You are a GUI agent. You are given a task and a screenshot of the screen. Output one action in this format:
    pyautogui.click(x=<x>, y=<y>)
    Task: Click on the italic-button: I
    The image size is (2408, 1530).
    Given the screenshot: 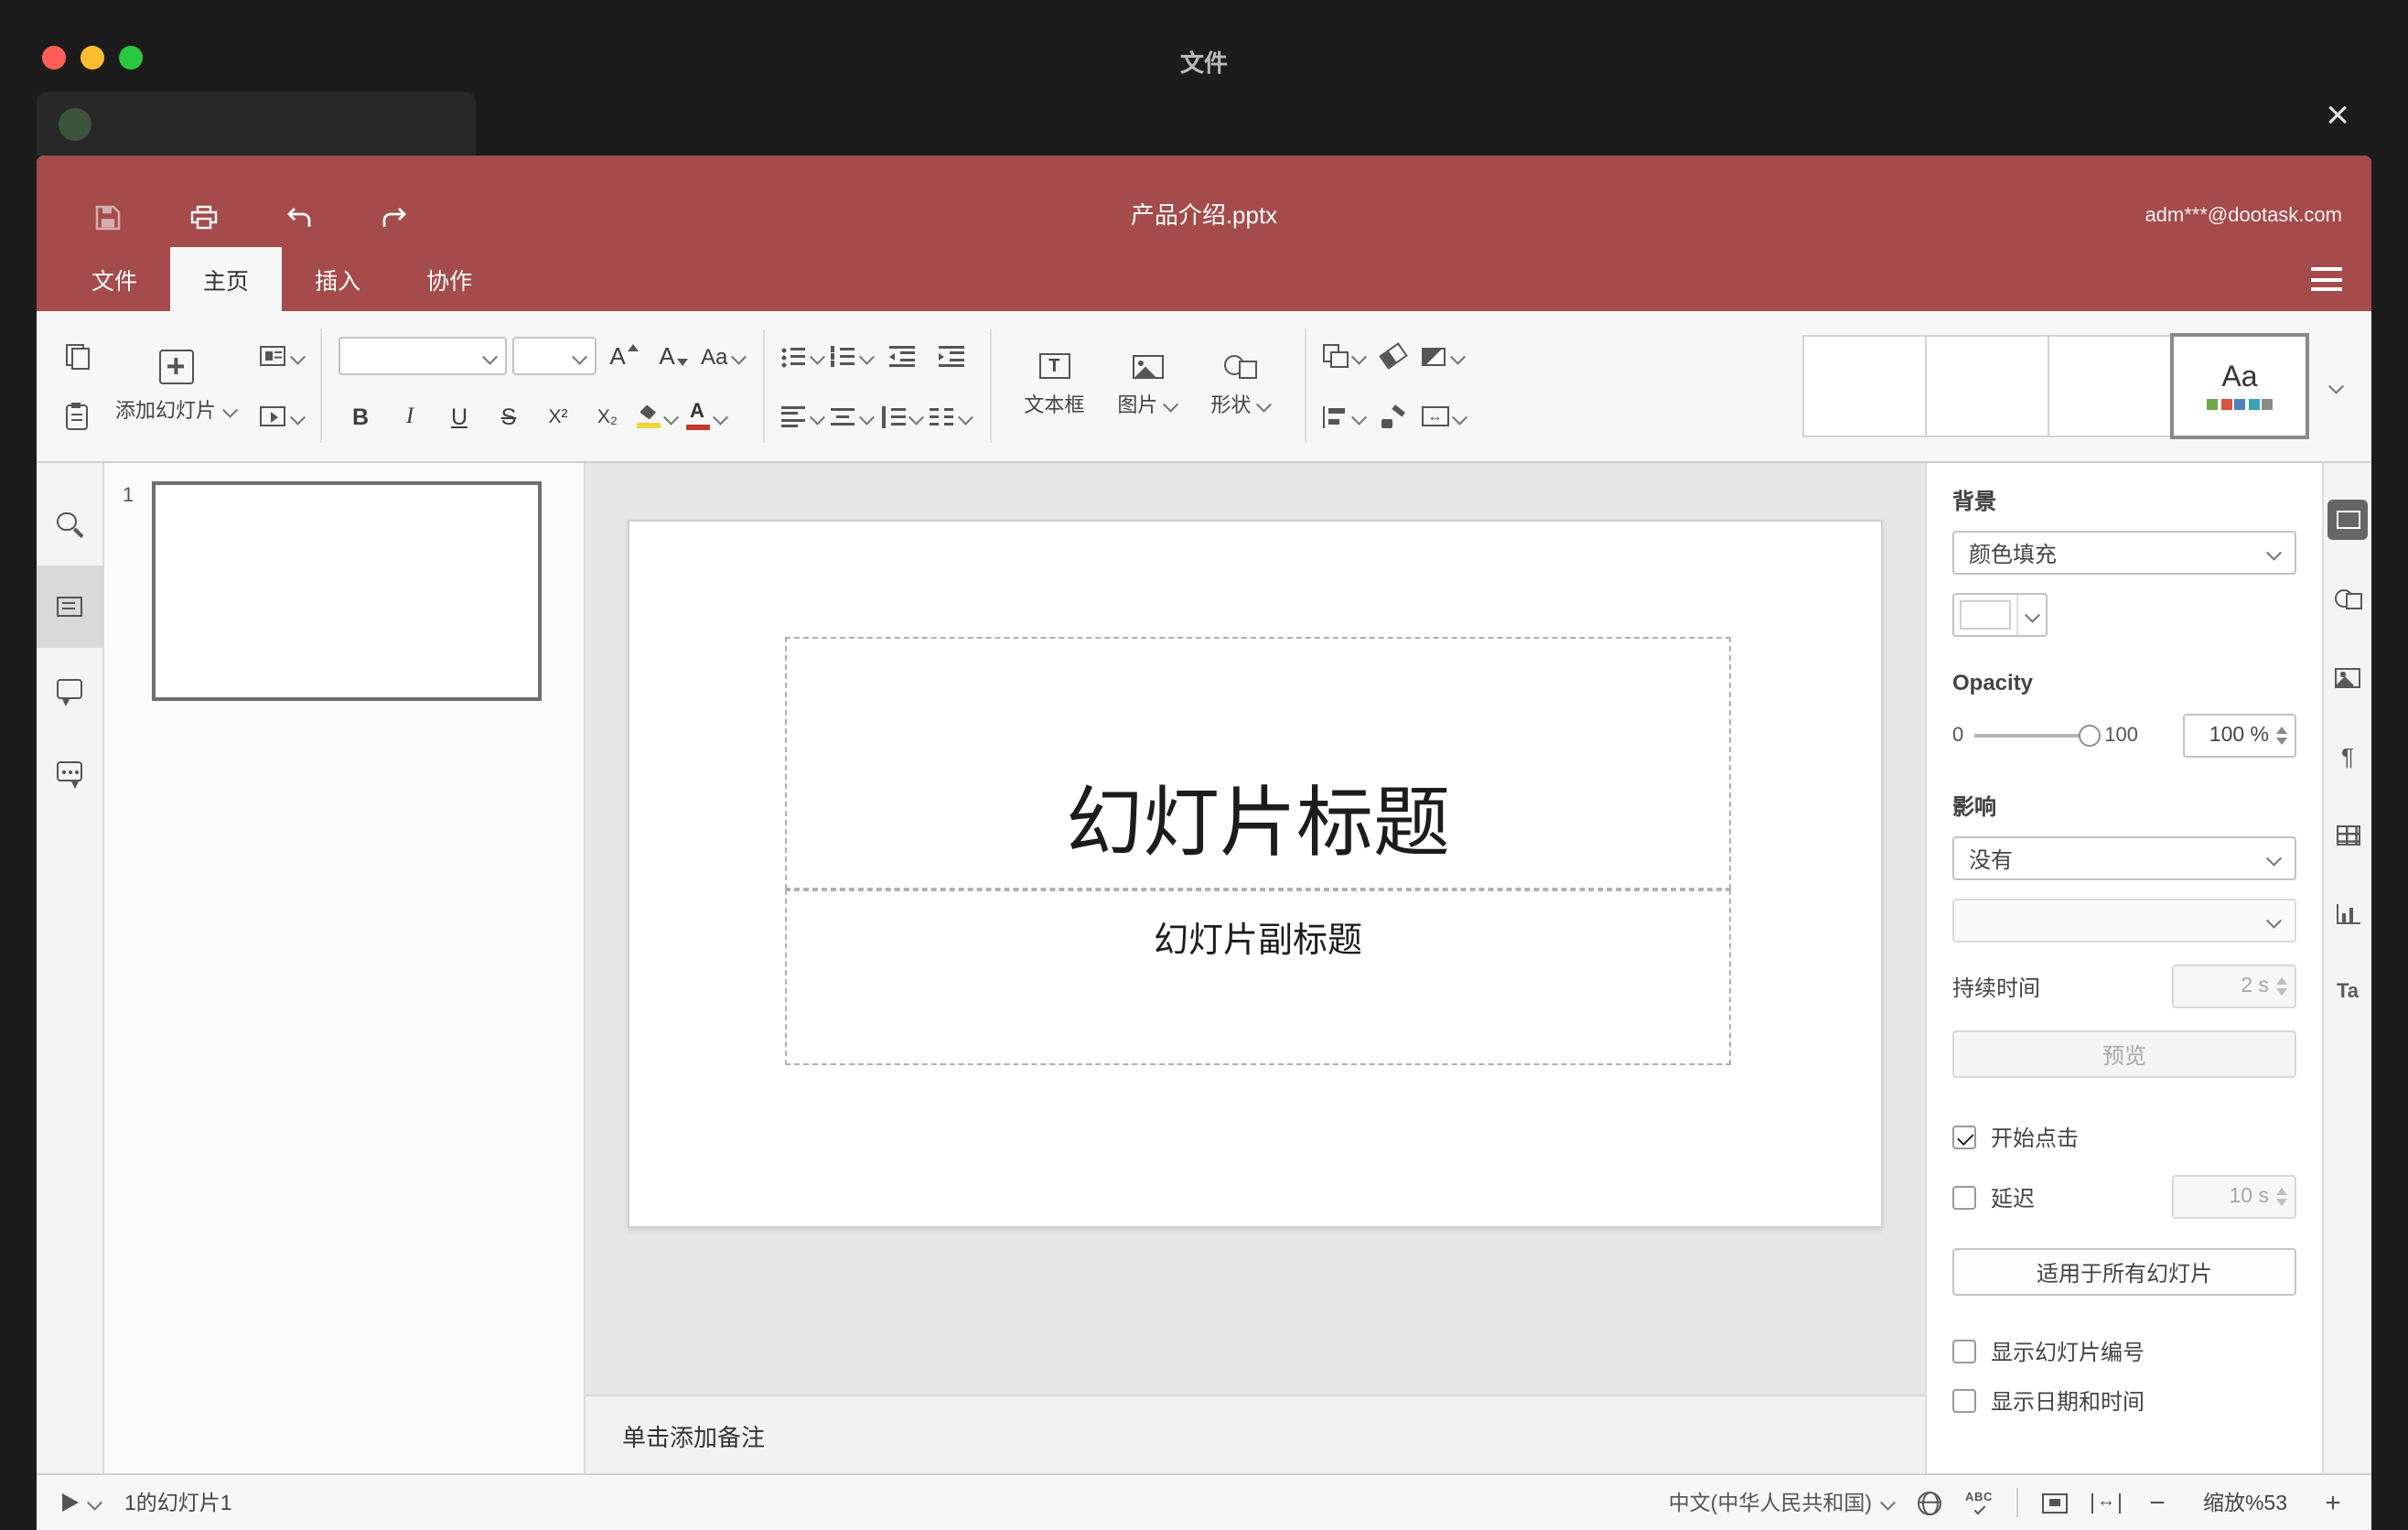 What is the action you would take?
    pyautogui.click(x=410, y=416)
    